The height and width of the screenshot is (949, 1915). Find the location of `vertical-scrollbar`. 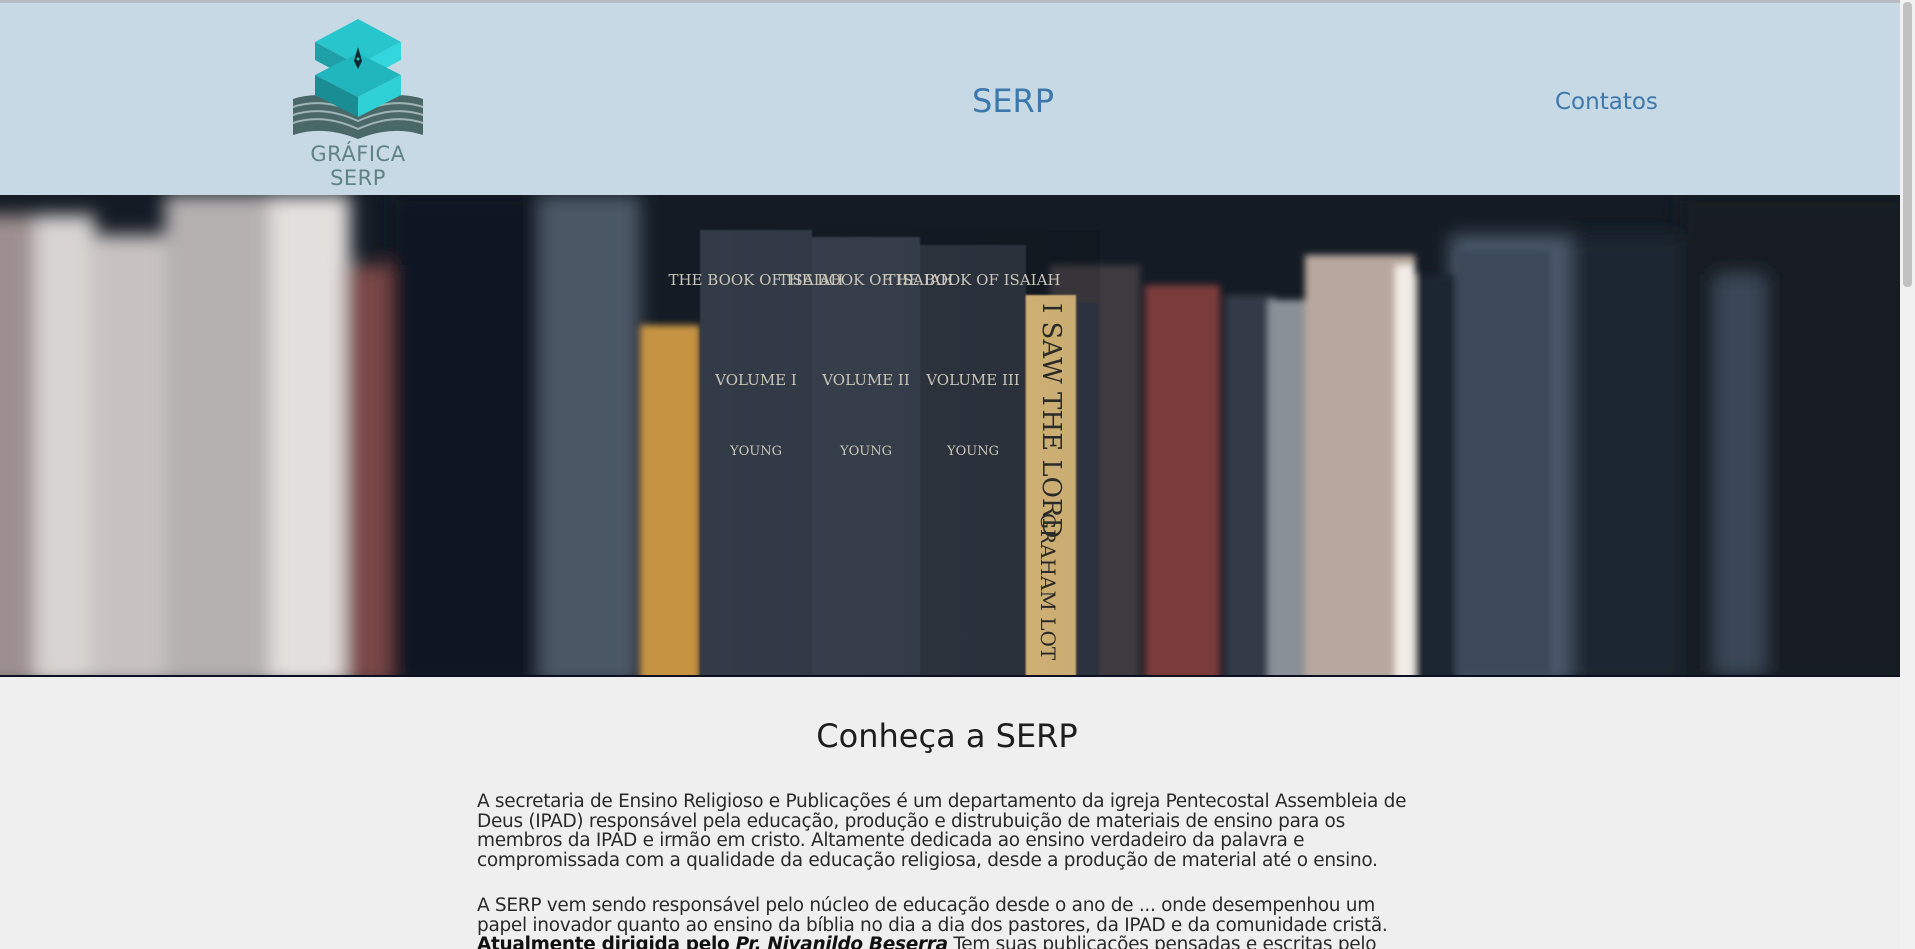

vertical-scrollbar is located at coordinates (1907, 474).